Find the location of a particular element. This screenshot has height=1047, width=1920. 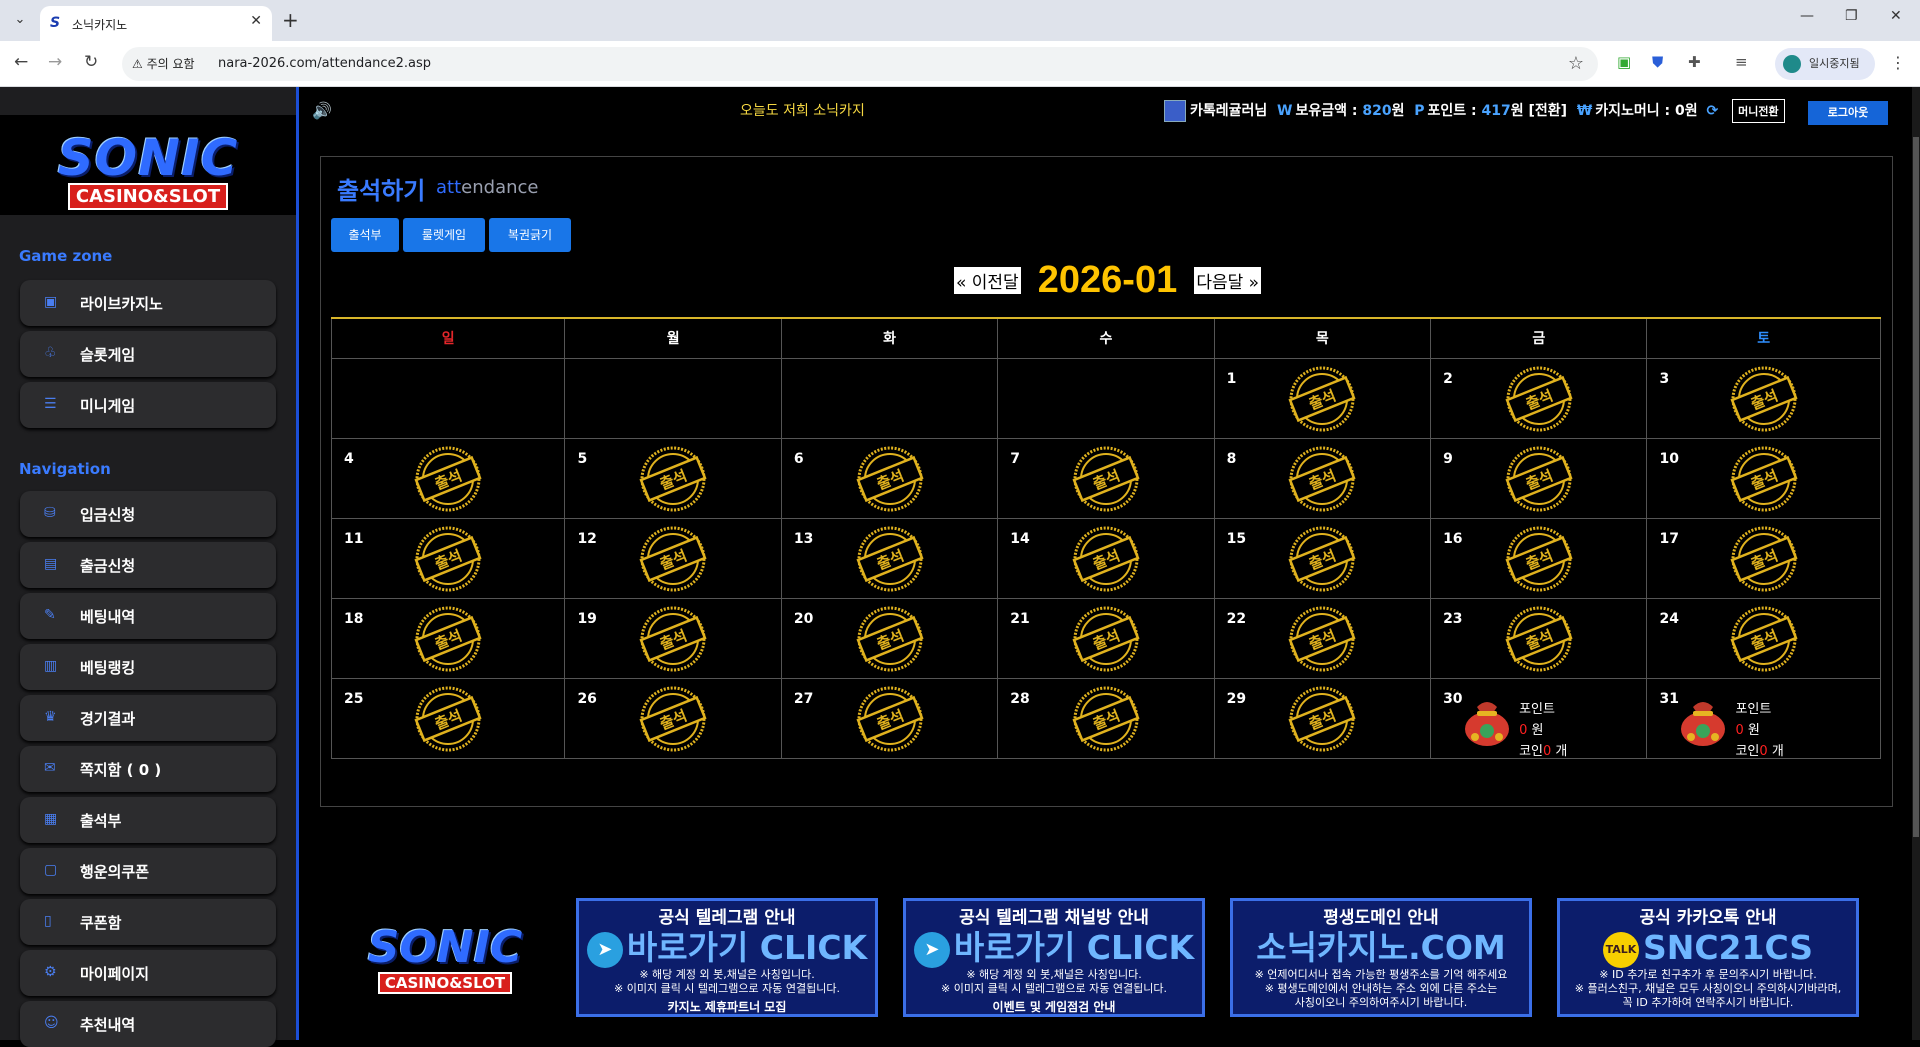

tab-roulette: 룰렛게임 is located at coordinates (444, 235).